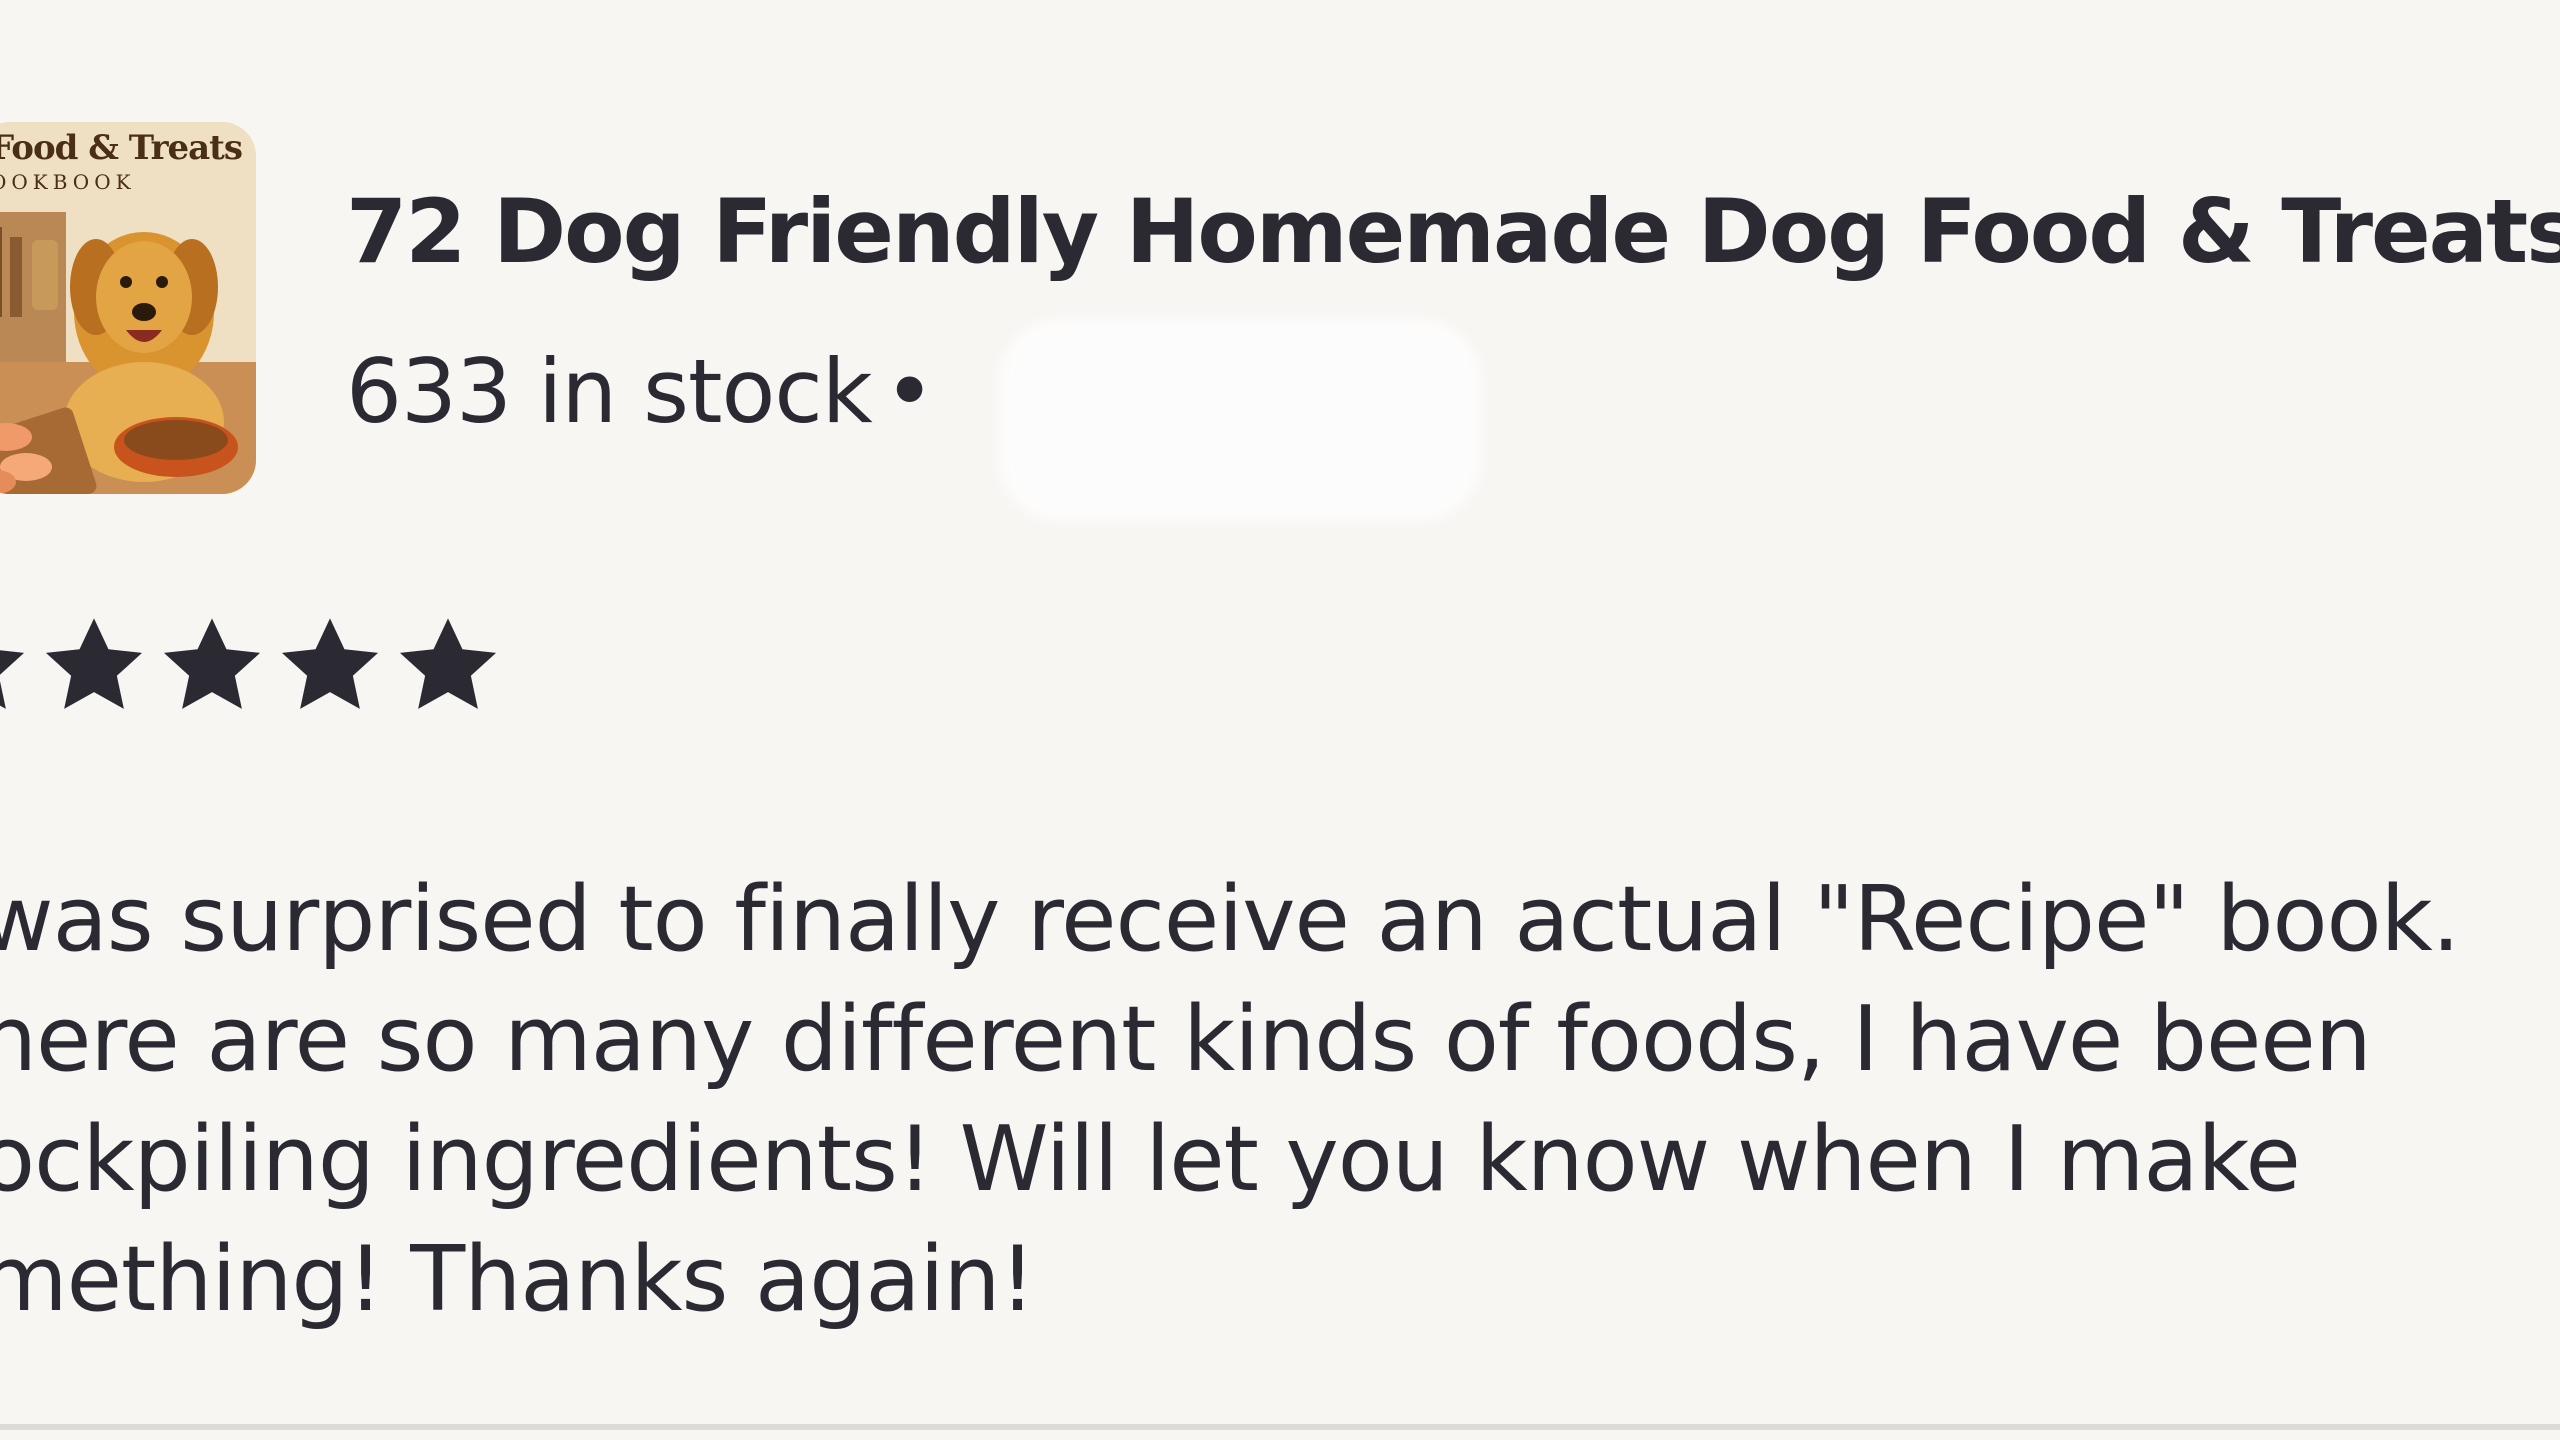  Describe the element at coordinates (121, 148) in the screenshot. I see `cover-title-text: Food & Treats` at that location.